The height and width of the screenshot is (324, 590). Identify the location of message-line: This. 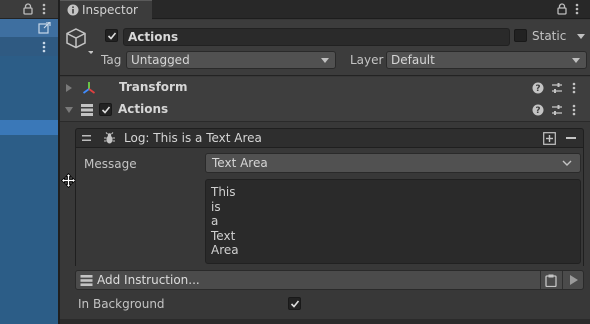
(223, 192).